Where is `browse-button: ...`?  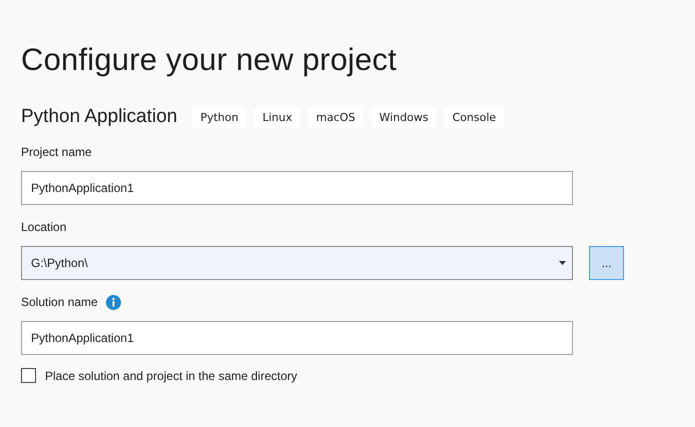 browse-button: ... is located at coordinates (606, 263).